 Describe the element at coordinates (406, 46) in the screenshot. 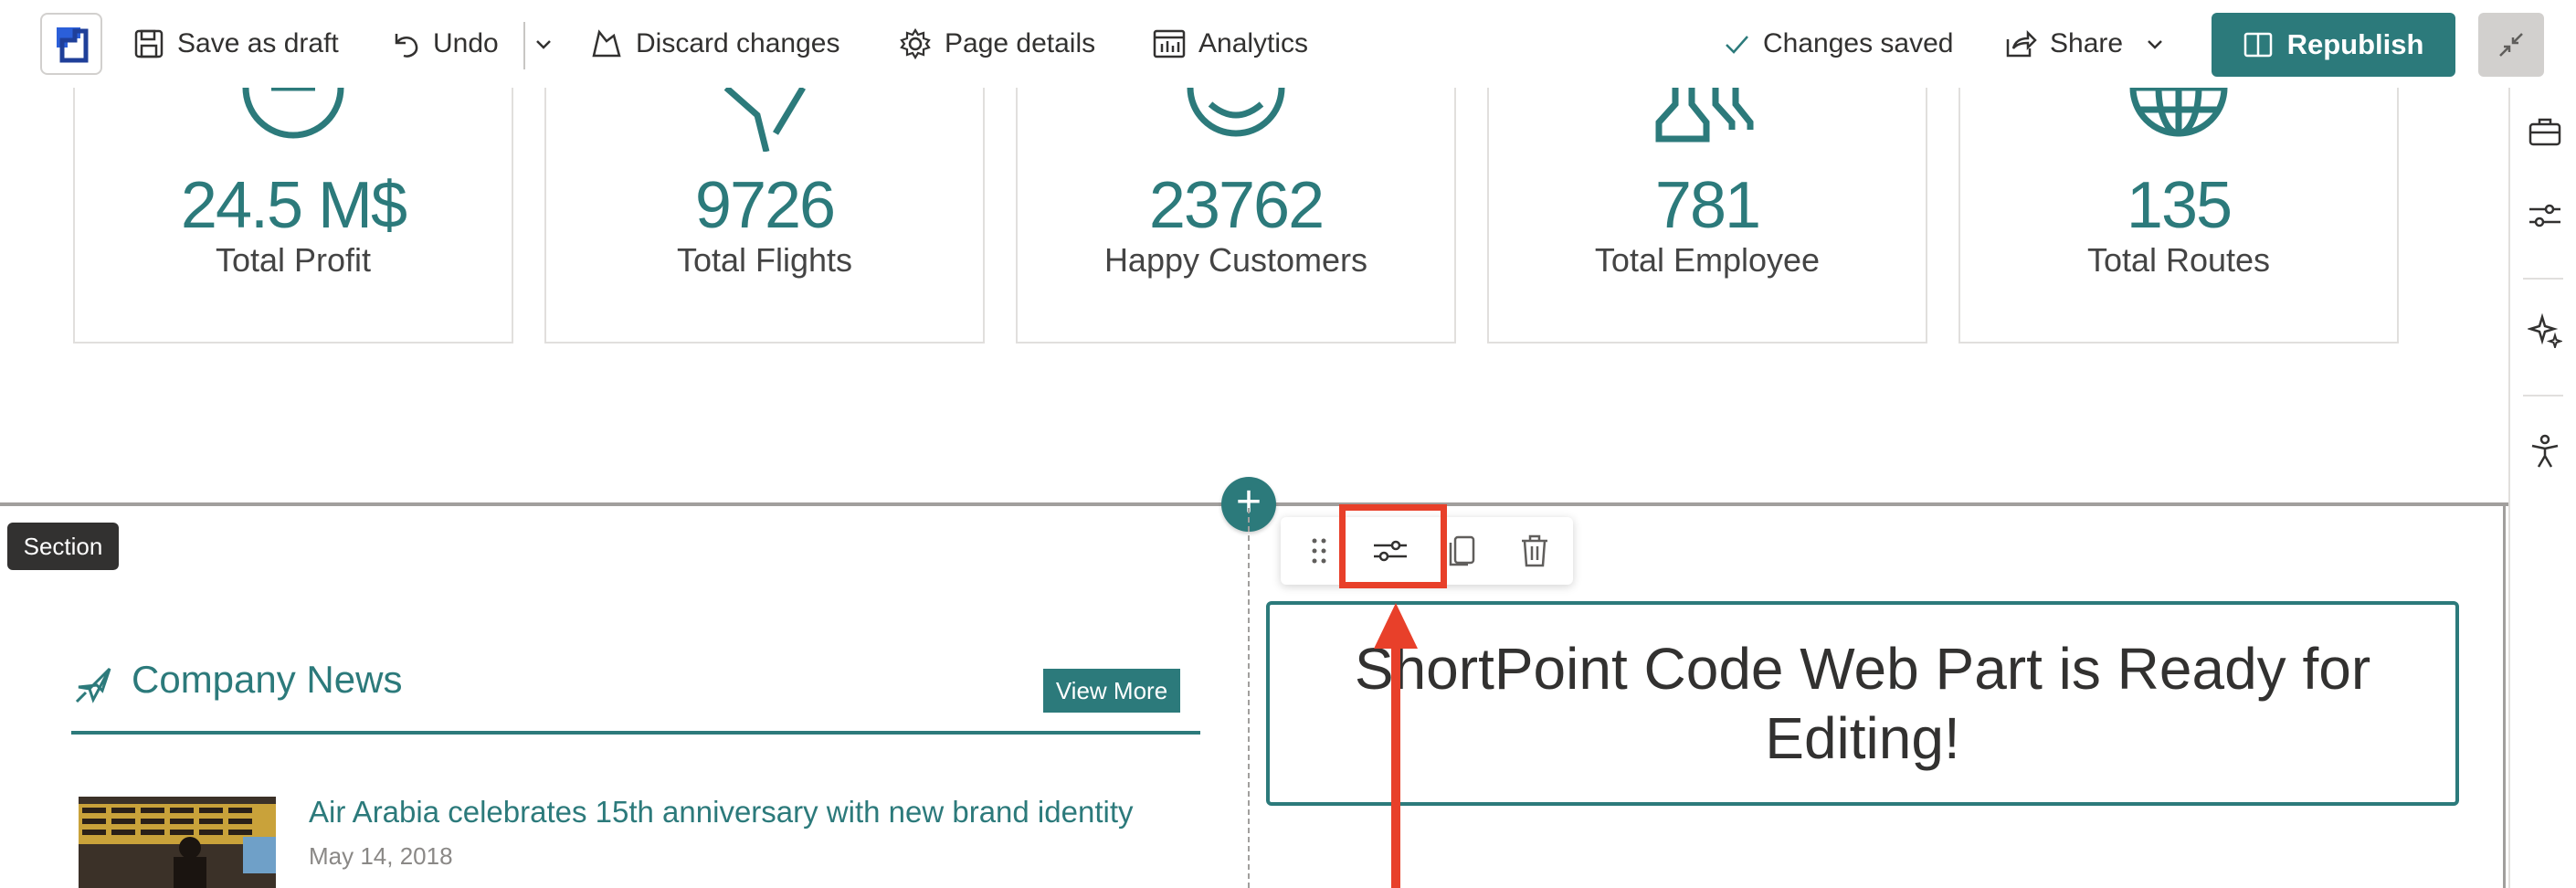

I see `undo-icon` at that location.